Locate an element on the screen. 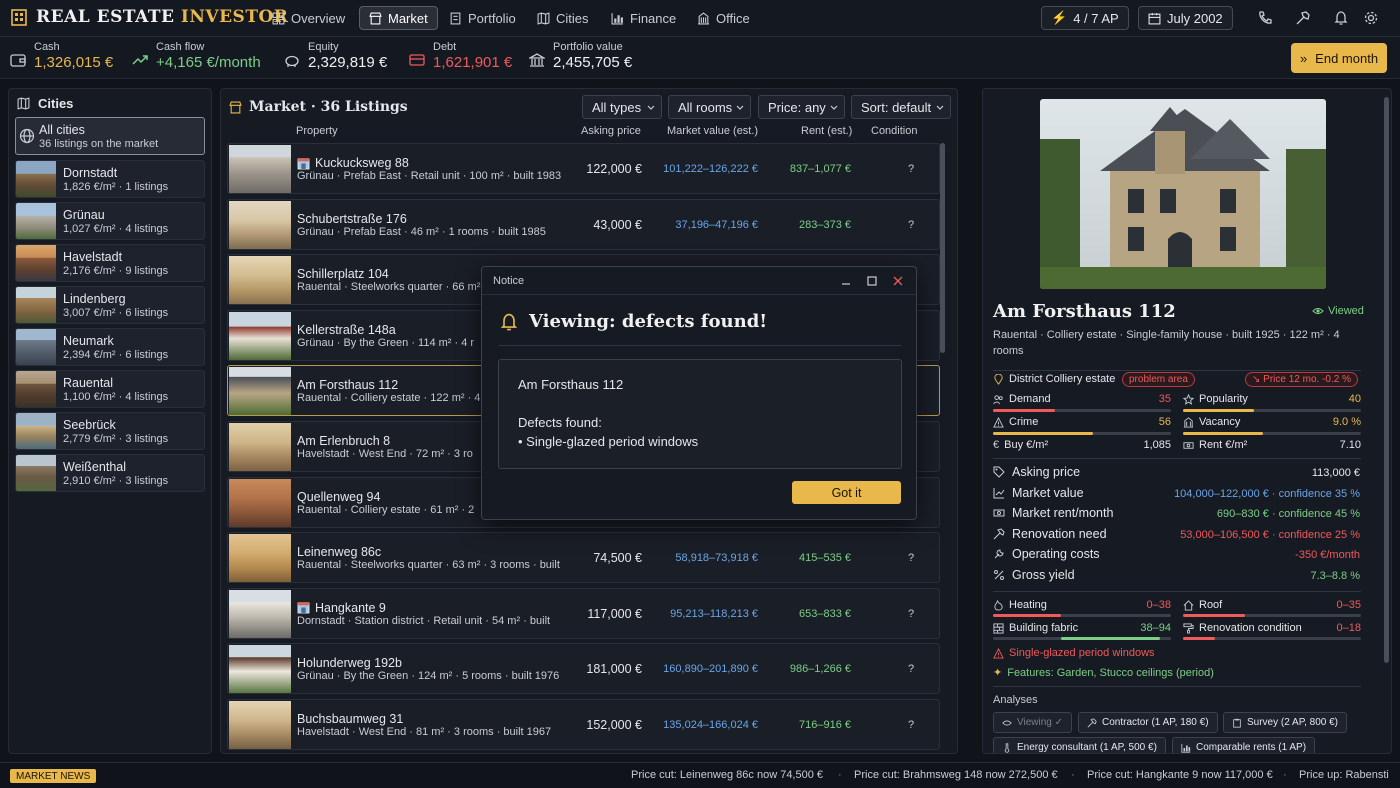  listing-name: Schillerplatz 104 is located at coordinates (343, 274).